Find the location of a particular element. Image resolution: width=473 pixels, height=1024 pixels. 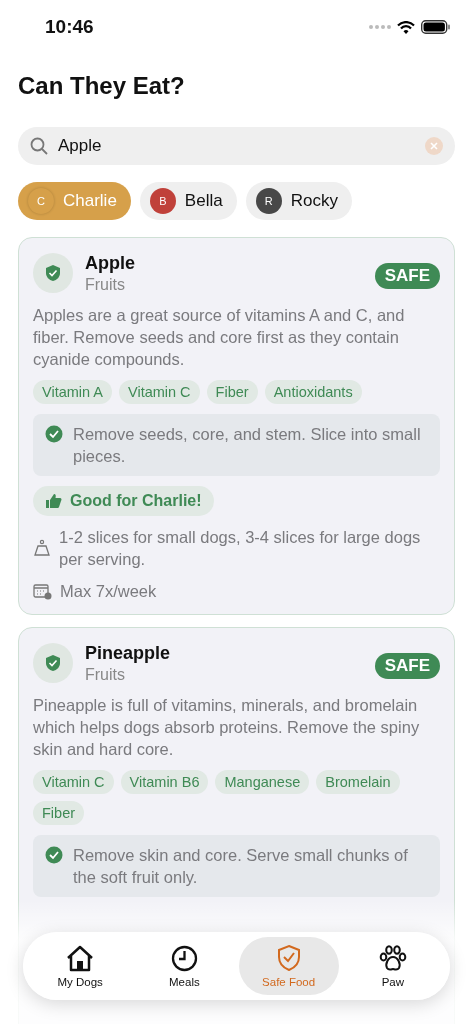

battery-icon is located at coordinates (436, 27).